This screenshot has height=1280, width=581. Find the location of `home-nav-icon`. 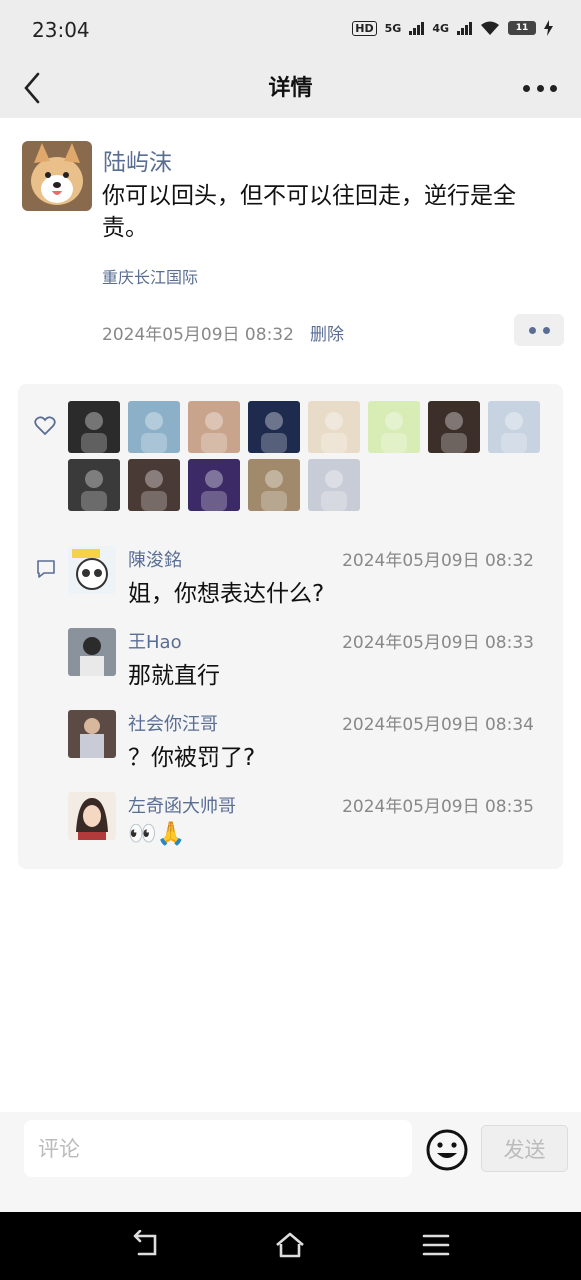

home-nav-icon is located at coordinates (290, 1245).